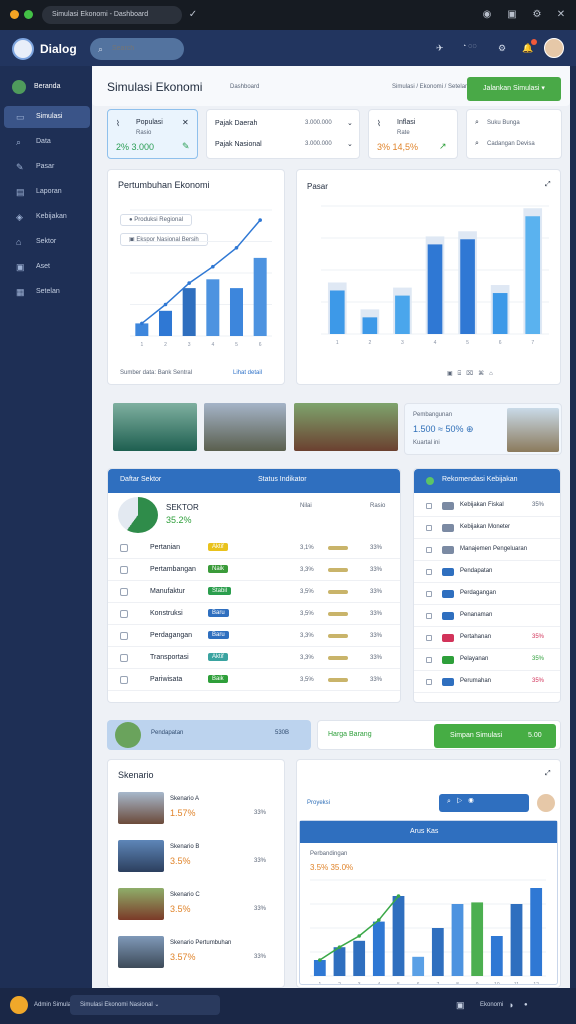  What do you see at coordinates (112, 15) in the screenshot?
I see `address-bar: Simulasi Ekonomi - Dashboard` at bounding box center [112, 15].